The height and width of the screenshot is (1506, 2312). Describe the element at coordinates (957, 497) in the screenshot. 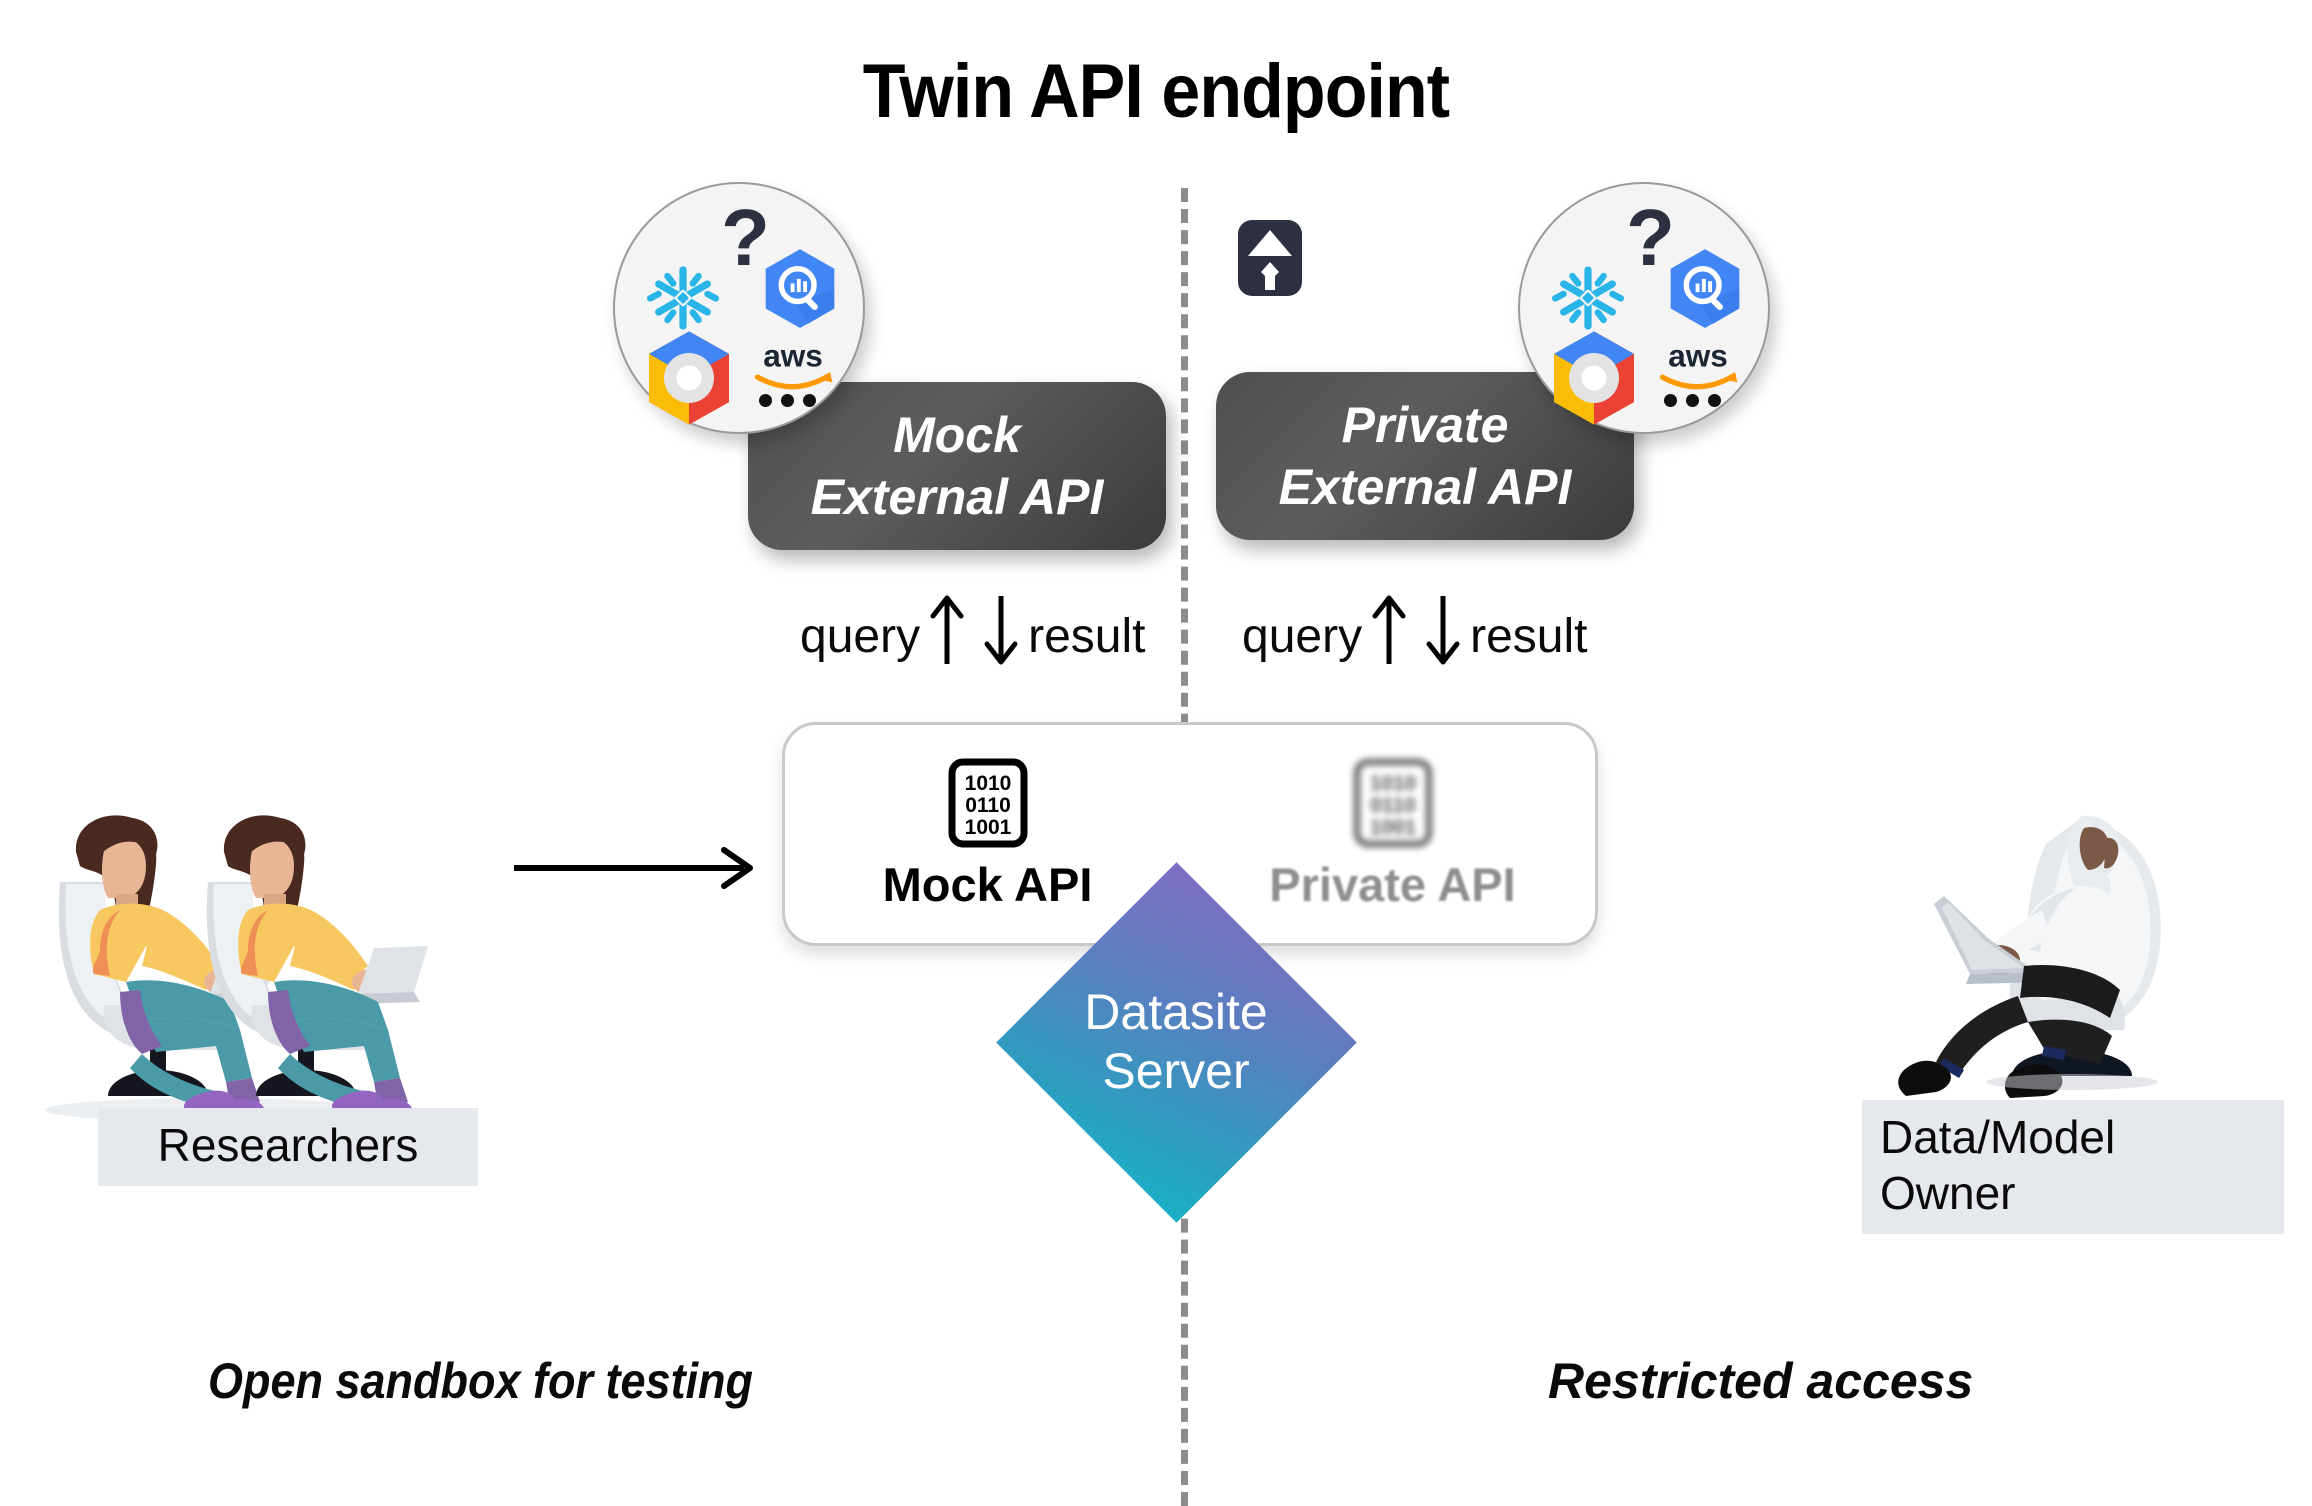

I see `mock-external-api-line2: External API` at that location.